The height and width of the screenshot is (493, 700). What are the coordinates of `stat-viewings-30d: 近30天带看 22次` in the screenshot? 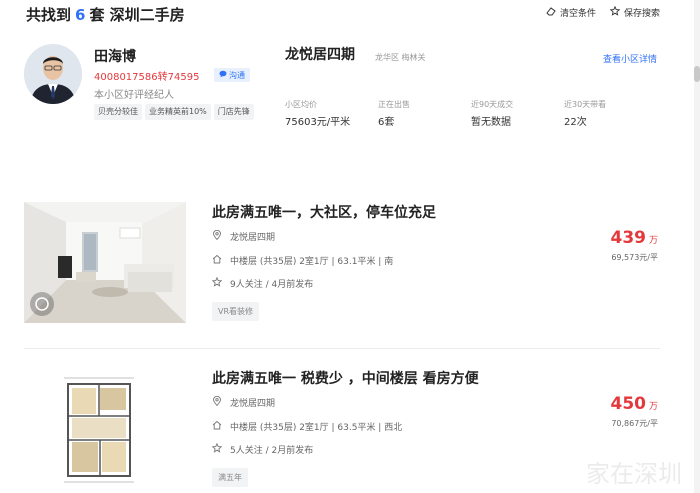 It's located at (610, 113).